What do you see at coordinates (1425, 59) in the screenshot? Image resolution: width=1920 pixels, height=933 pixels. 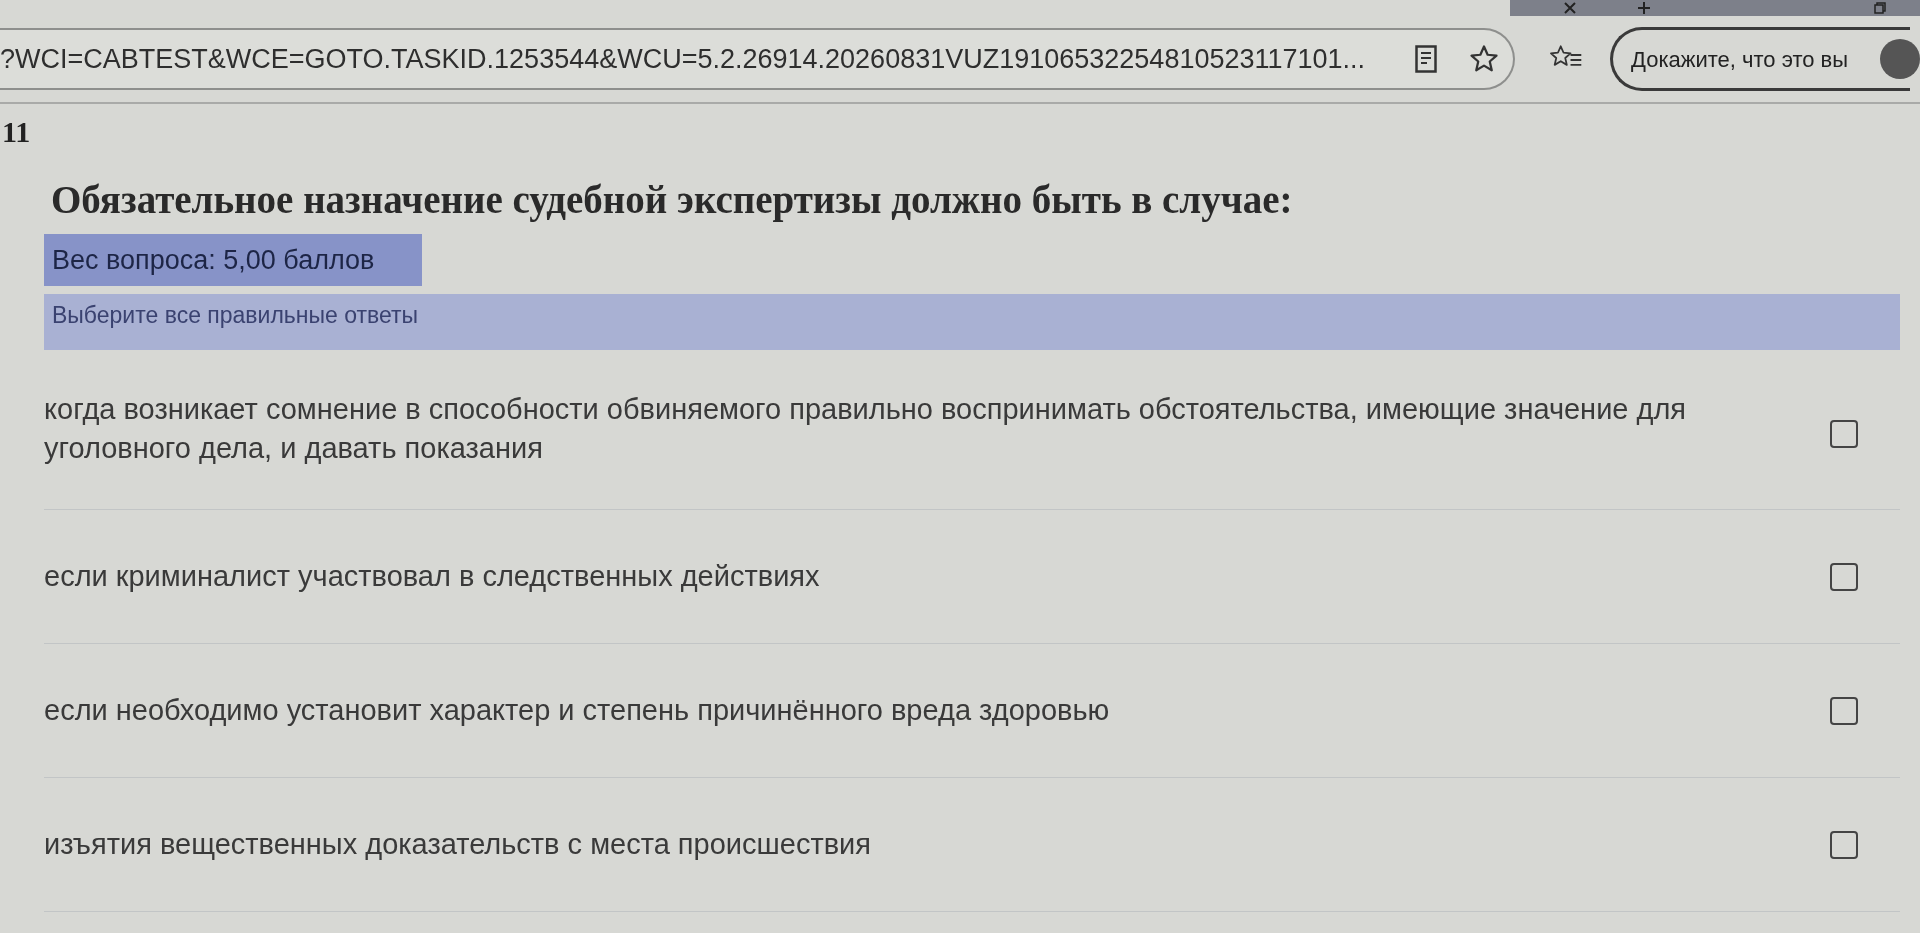 I see `reader-view-icon` at bounding box center [1425, 59].